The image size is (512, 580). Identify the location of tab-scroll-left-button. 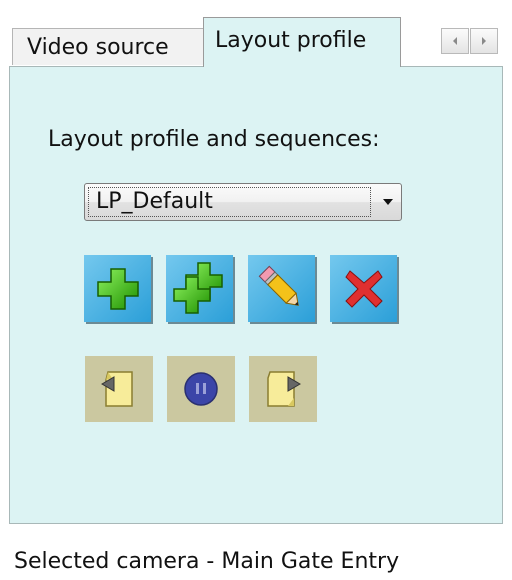
(455, 41).